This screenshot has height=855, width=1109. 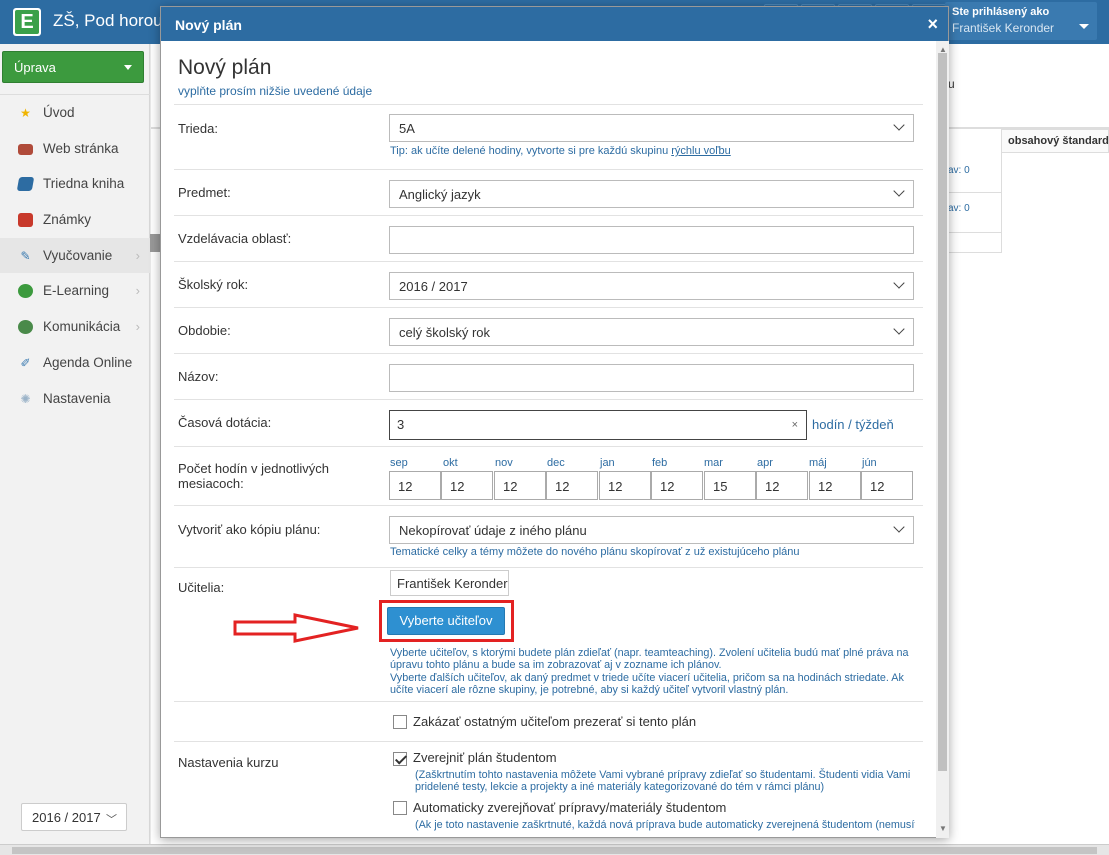 I want to click on teachers-label: Učitelia:, so click(x=201, y=587).